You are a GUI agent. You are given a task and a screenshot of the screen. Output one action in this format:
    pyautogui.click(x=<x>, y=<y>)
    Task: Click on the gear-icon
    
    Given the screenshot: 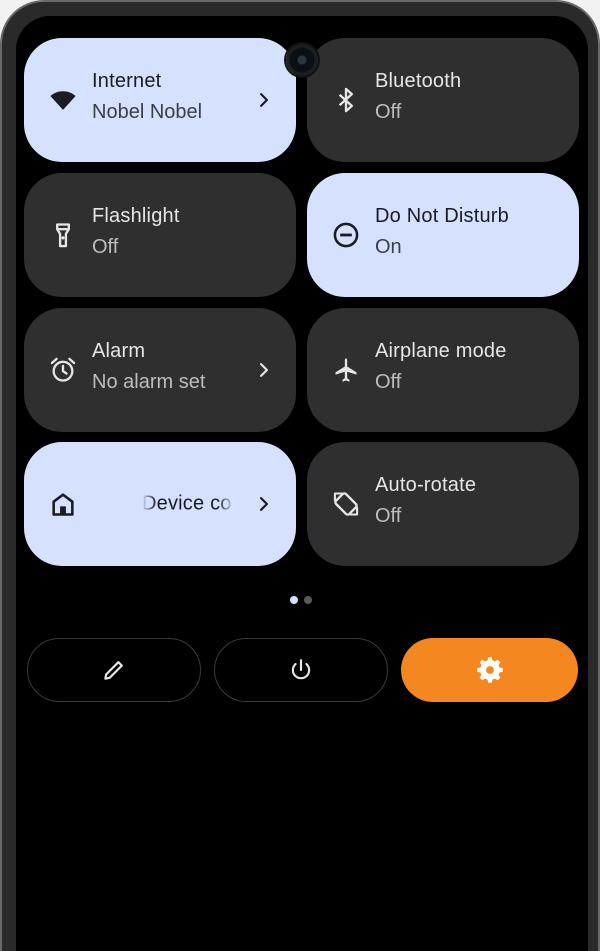 What is the action you would take?
    pyautogui.click(x=489, y=670)
    